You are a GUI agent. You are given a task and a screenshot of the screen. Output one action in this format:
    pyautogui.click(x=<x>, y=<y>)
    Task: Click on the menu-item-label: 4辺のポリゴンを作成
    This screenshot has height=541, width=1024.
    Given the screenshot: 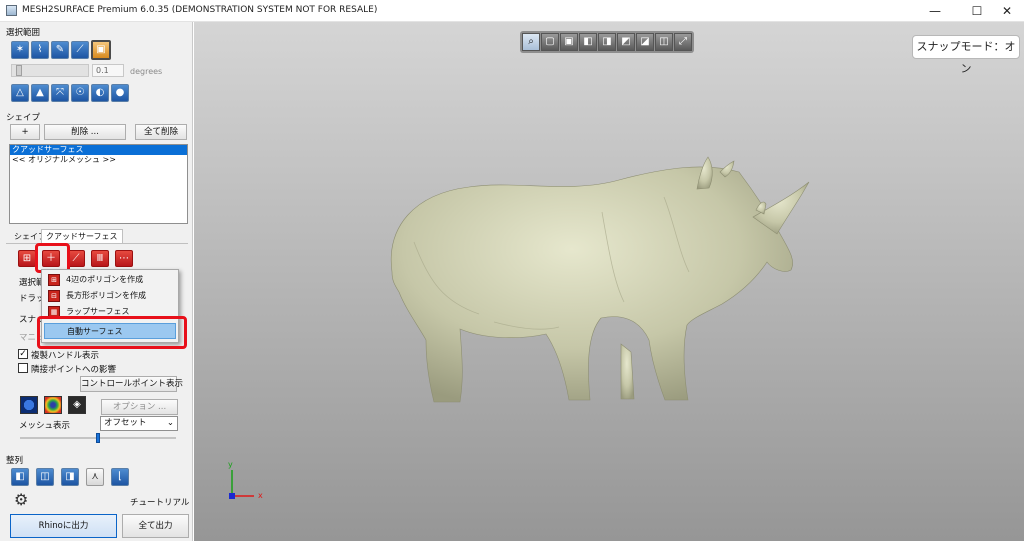 What is the action you would take?
    pyautogui.click(x=105, y=279)
    